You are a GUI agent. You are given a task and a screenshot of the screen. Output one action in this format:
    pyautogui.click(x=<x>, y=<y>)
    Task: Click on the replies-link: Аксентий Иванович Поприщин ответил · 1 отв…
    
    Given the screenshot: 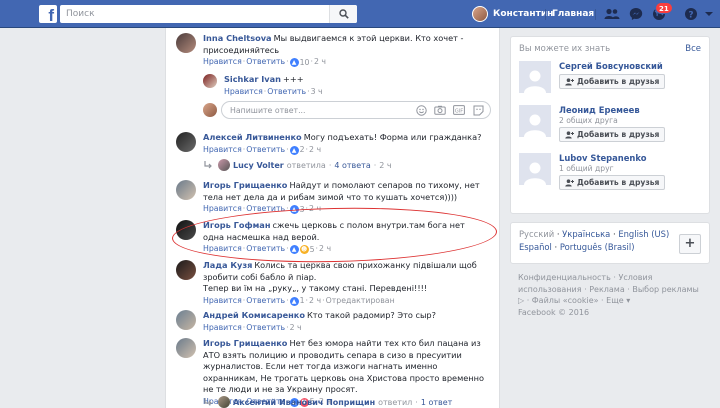 What is the action you would take?
    pyautogui.click(x=327, y=402)
    